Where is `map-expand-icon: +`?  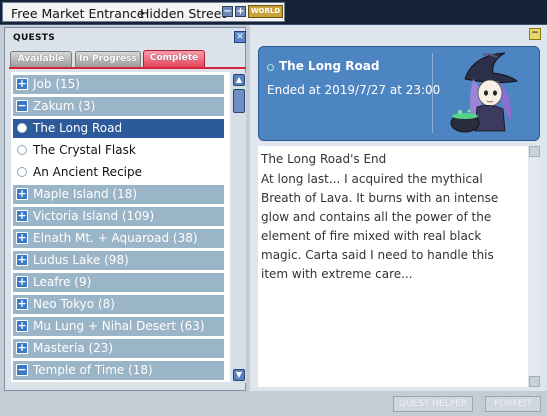 map-expand-icon: + is located at coordinates (240, 11).